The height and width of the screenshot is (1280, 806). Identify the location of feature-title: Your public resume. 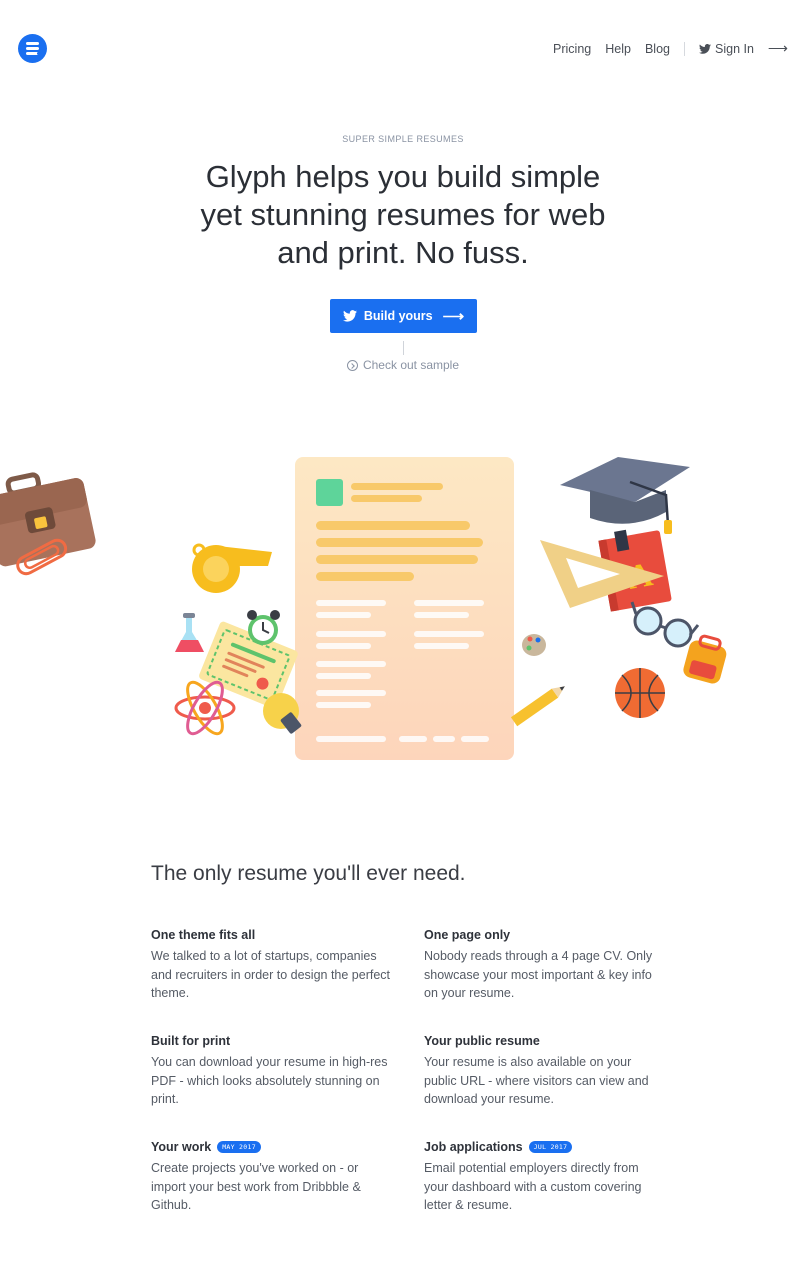
(482, 1041).